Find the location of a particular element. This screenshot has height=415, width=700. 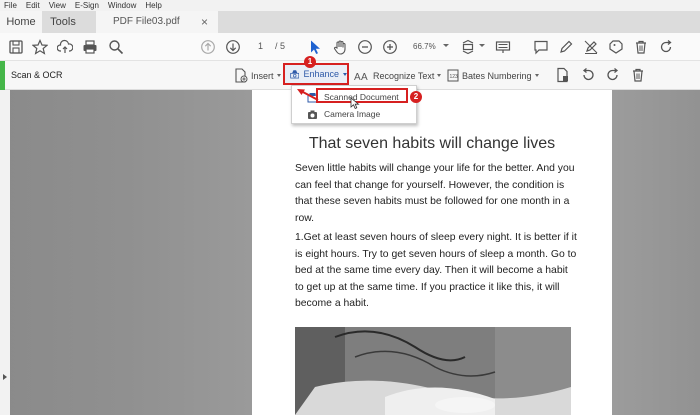

scanned-document-highlight is located at coordinates (362, 95).